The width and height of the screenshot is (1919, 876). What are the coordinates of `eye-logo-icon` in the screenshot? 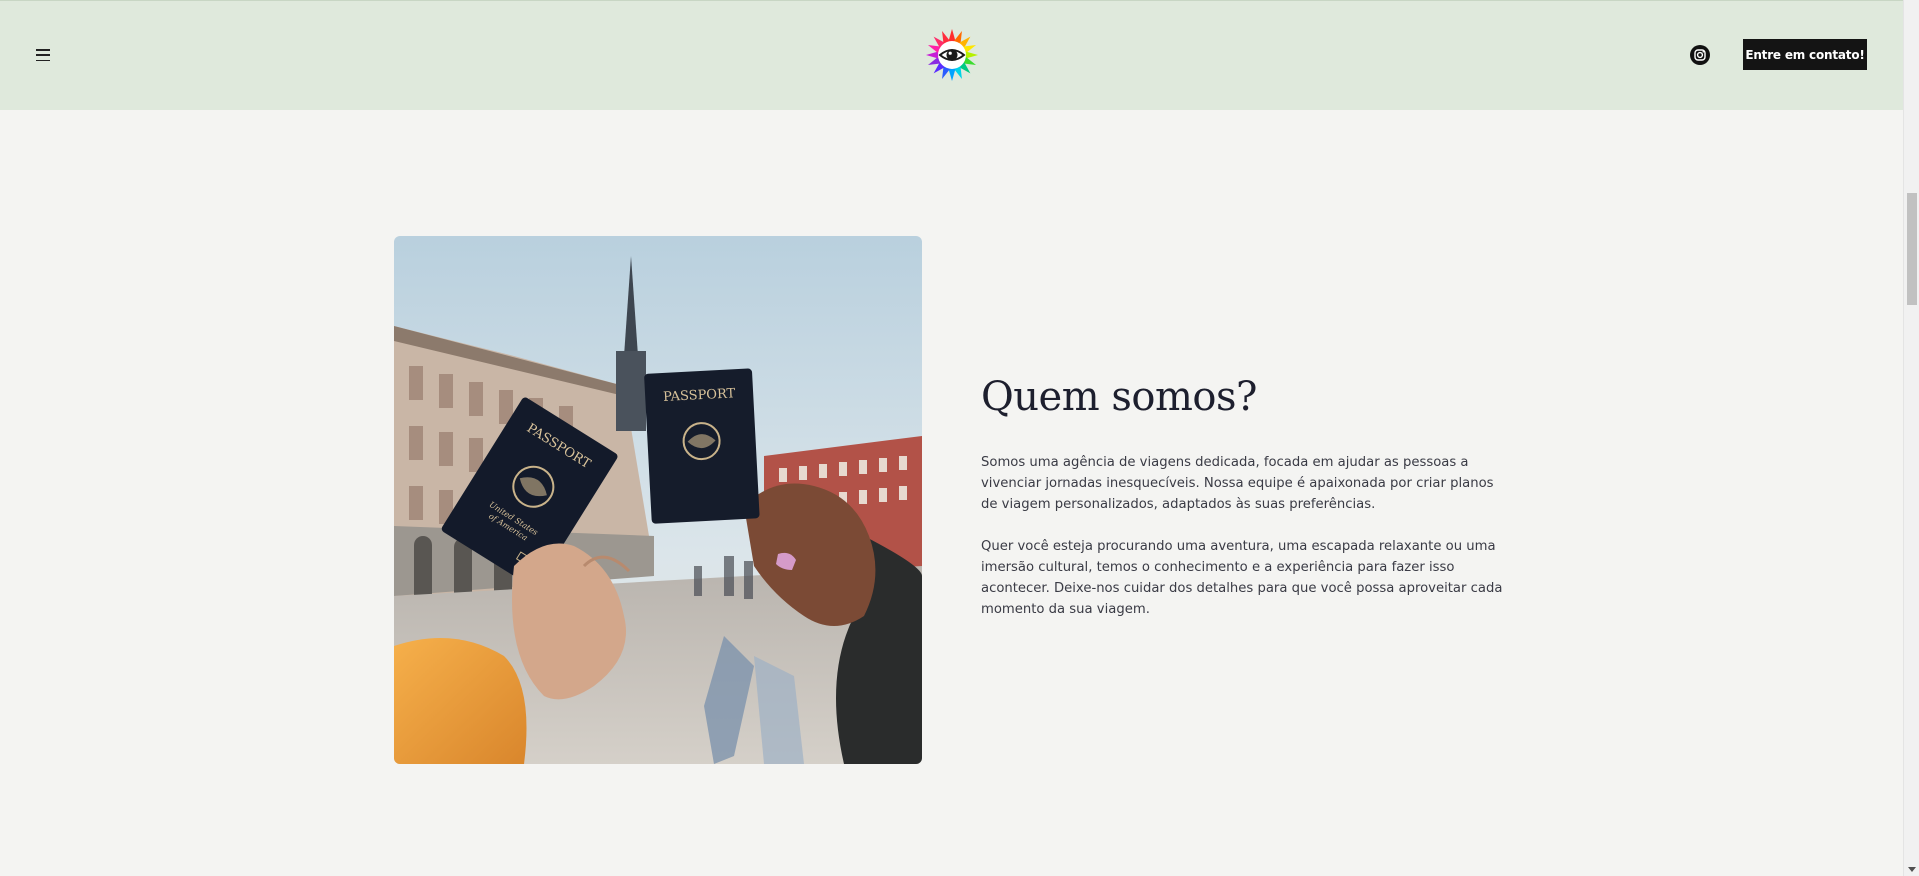 It's located at (952, 55).